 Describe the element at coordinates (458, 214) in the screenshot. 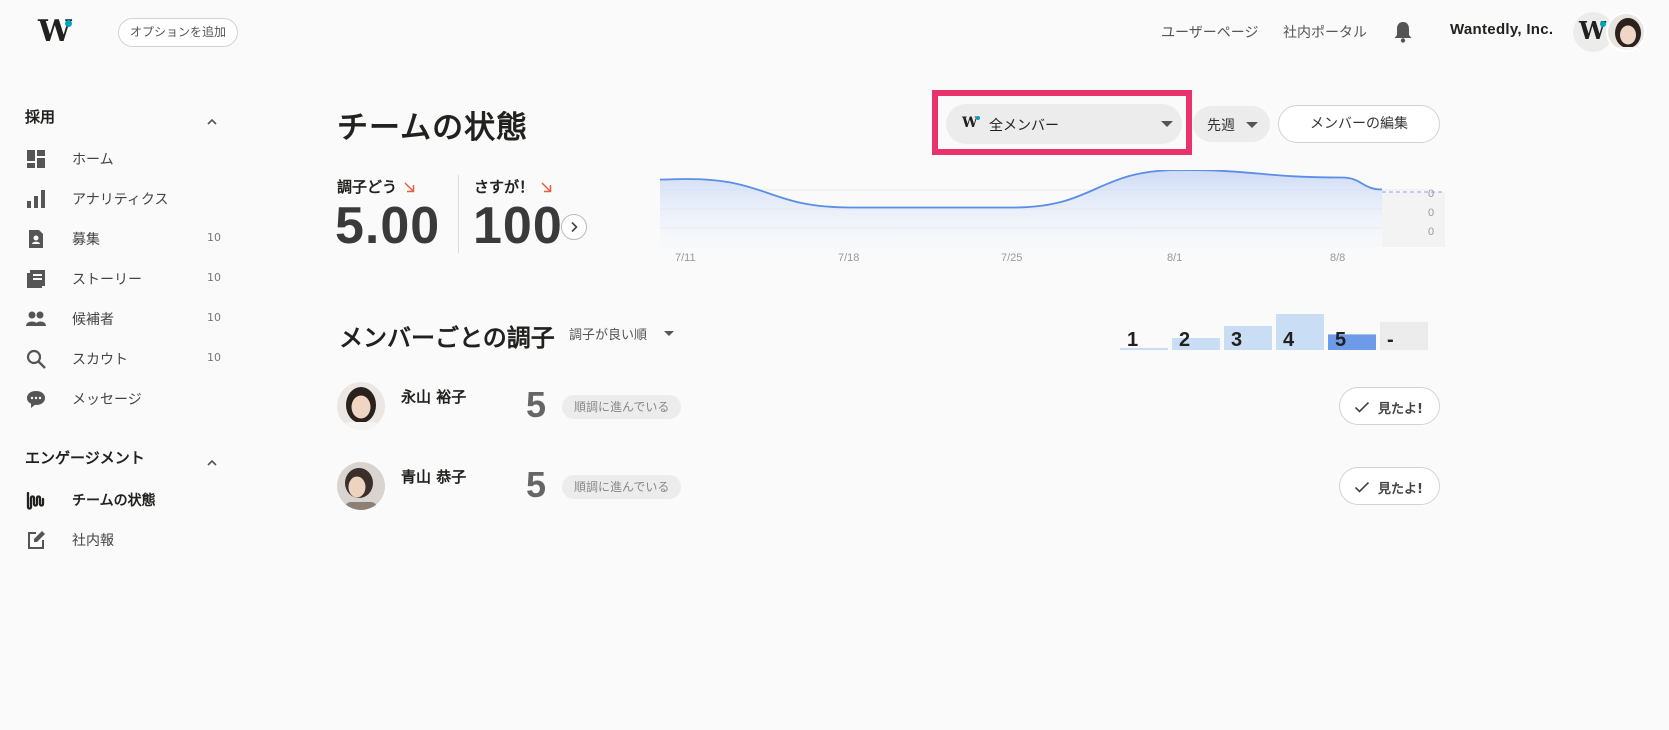

I see `divider` at that location.